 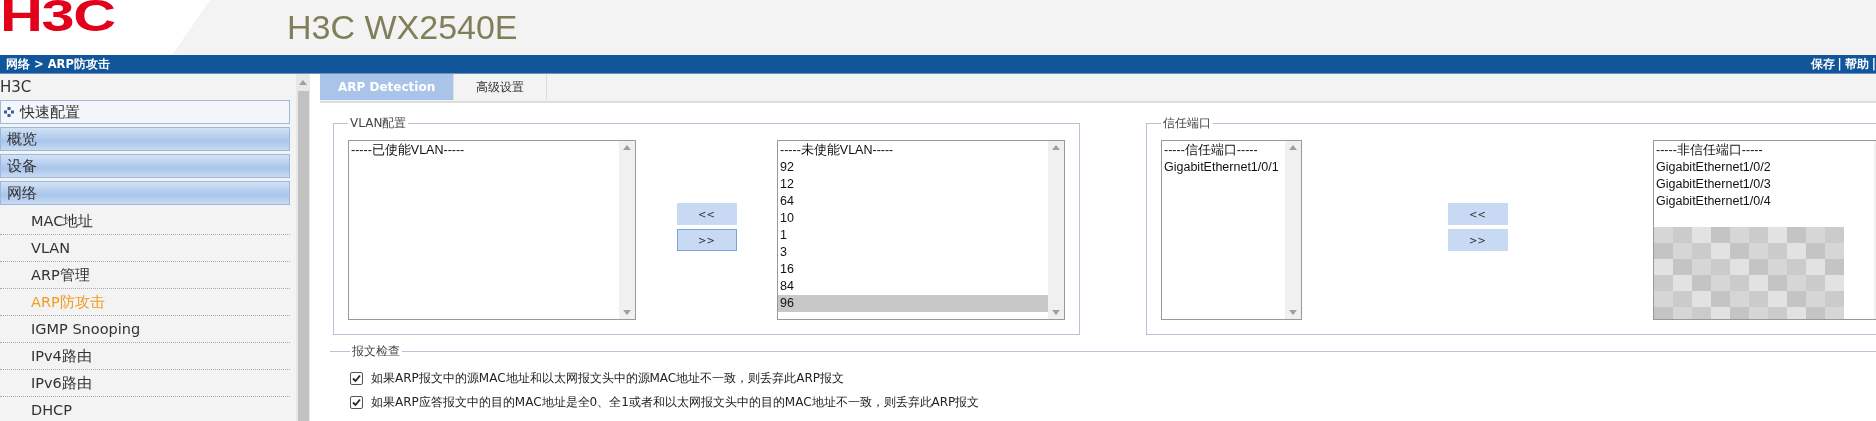 What do you see at coordinates (303, 256) in the screenshot?
I see `scrollbar-thumb` at bounding box center [303, 256].